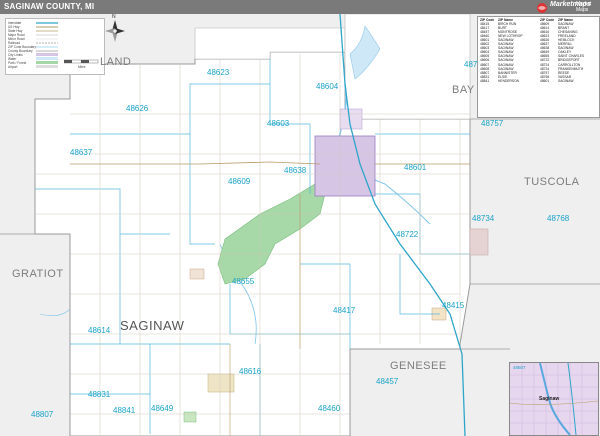 The width and height of the screenshot is (600, 436). Describe the element at coordinates (483, 218) in the screenshot. I see `zip-label: 48734` at that location.